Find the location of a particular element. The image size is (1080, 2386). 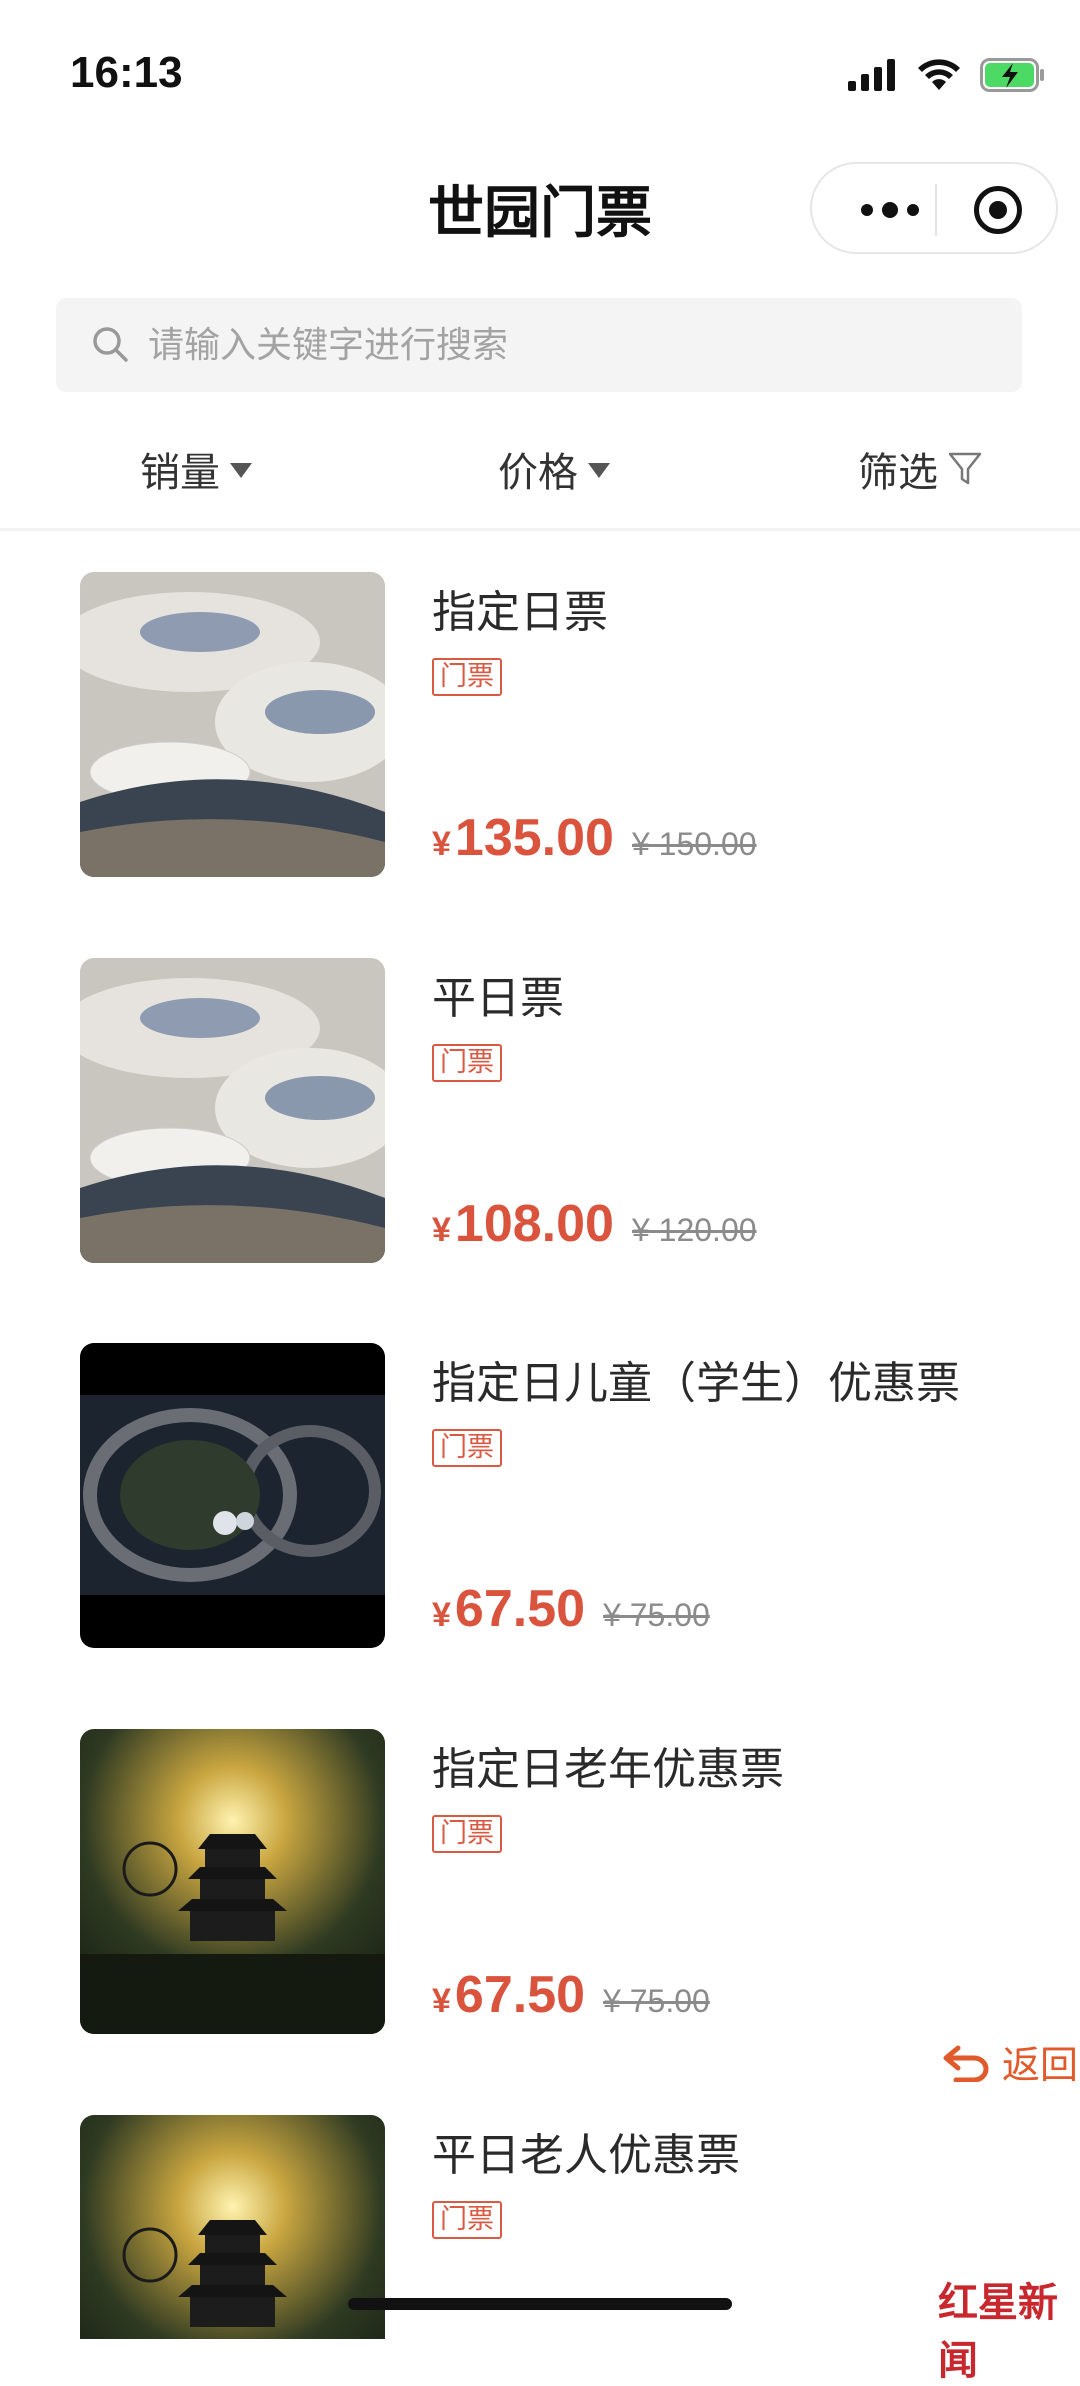

product-item: 指定日儿童（学生）优惠票 门票 ¥ 67.50 ¥ 75.00 is located at coordinates (570, 1498).